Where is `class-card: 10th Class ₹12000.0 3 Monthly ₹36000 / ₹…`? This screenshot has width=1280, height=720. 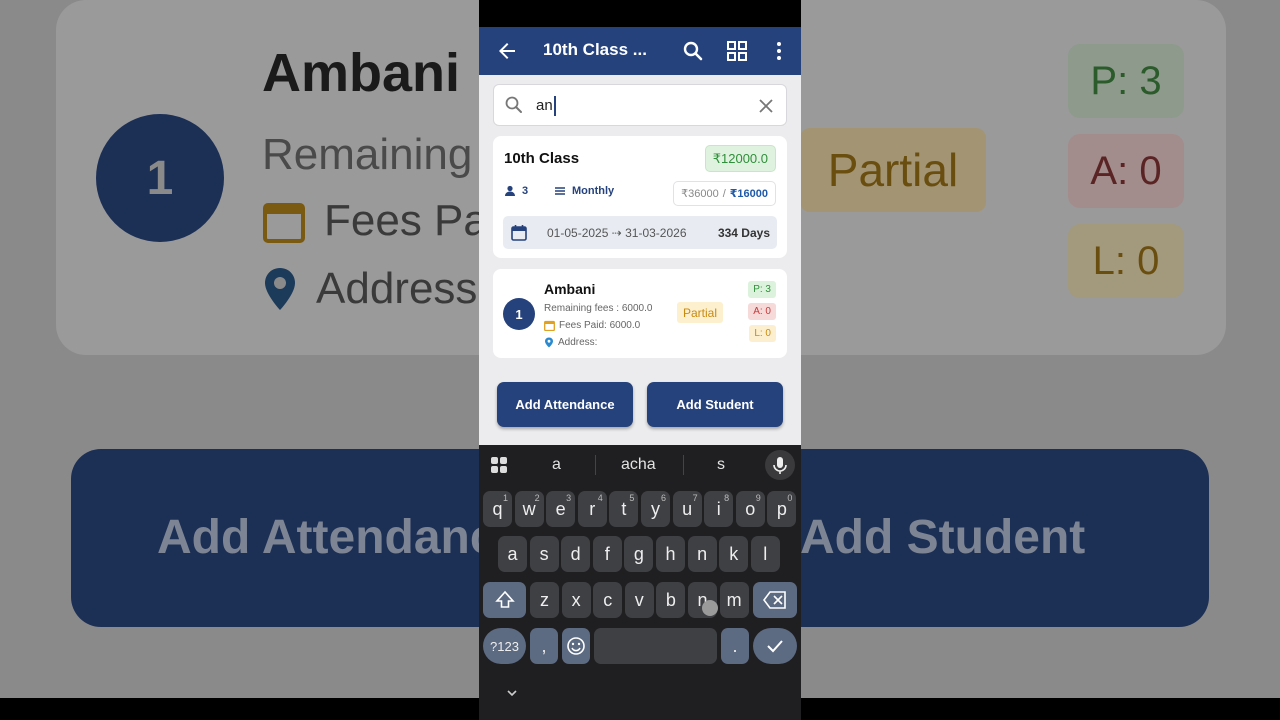 class-card: 10th Class ₹12000.0 3 Monthly ₹36000 / ₹… is located at coordinates (640, 197).